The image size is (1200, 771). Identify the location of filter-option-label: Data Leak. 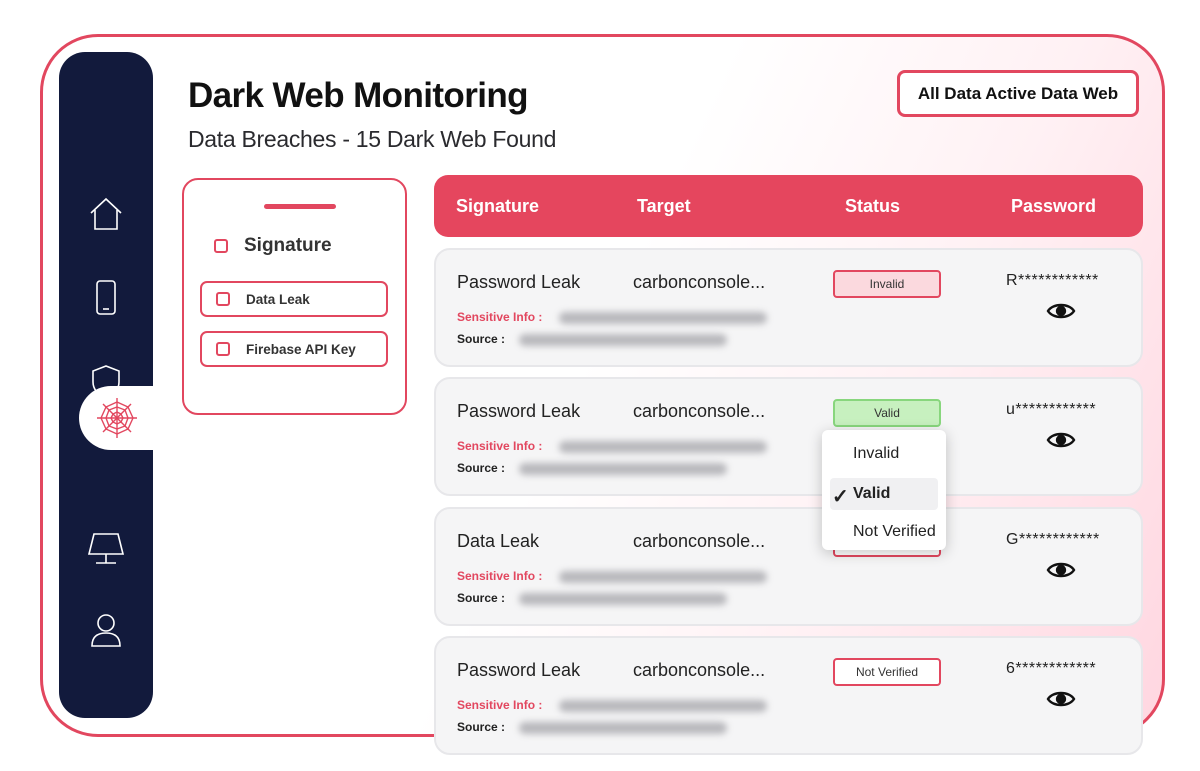
(278, 299).